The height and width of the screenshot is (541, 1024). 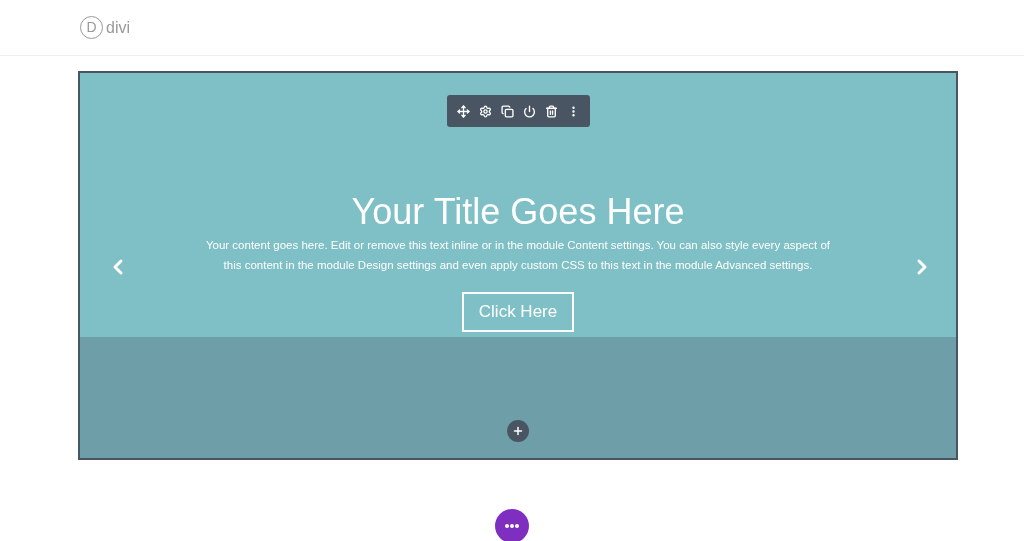 What do you see at coordinates (463, 111) in the screenshot?
I see `move-icon` at bounding box center [463, 111].